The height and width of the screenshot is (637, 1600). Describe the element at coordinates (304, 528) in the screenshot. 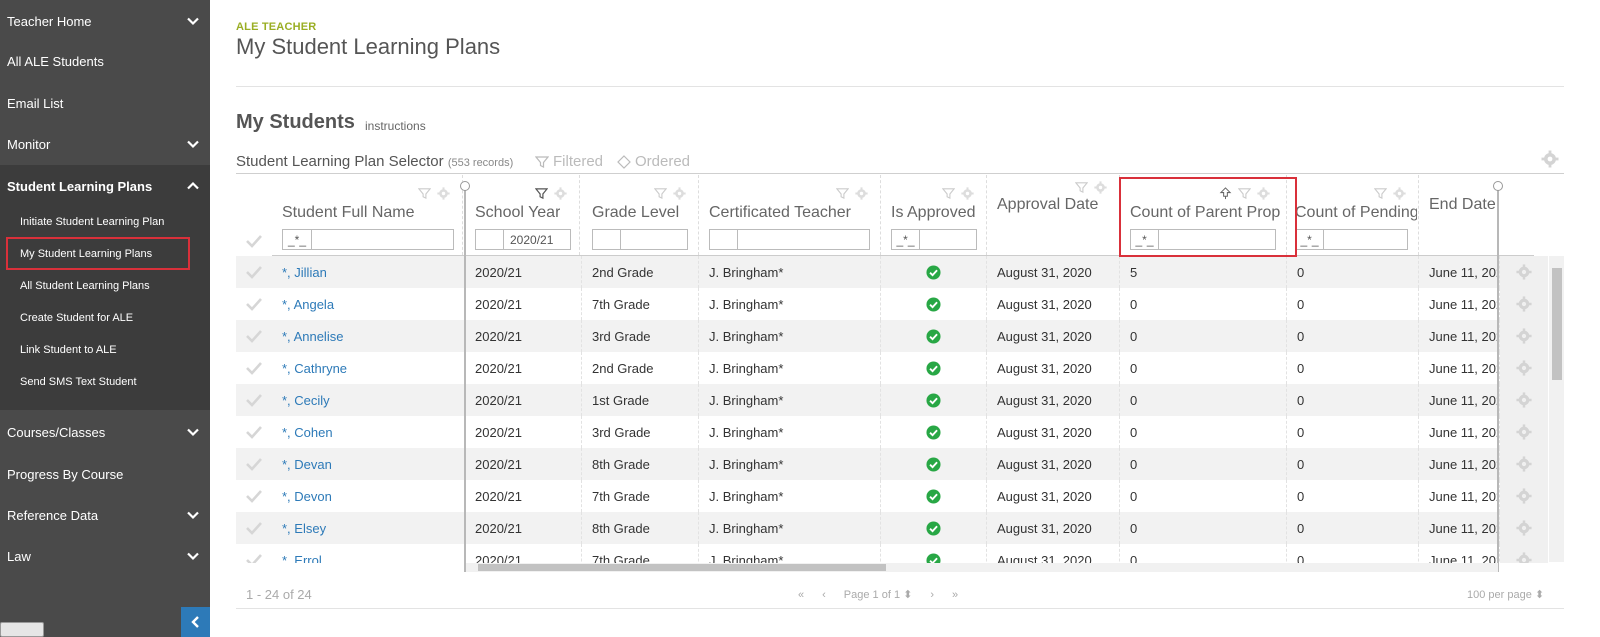

I see `student-name-link: *, Elsey` at that location.